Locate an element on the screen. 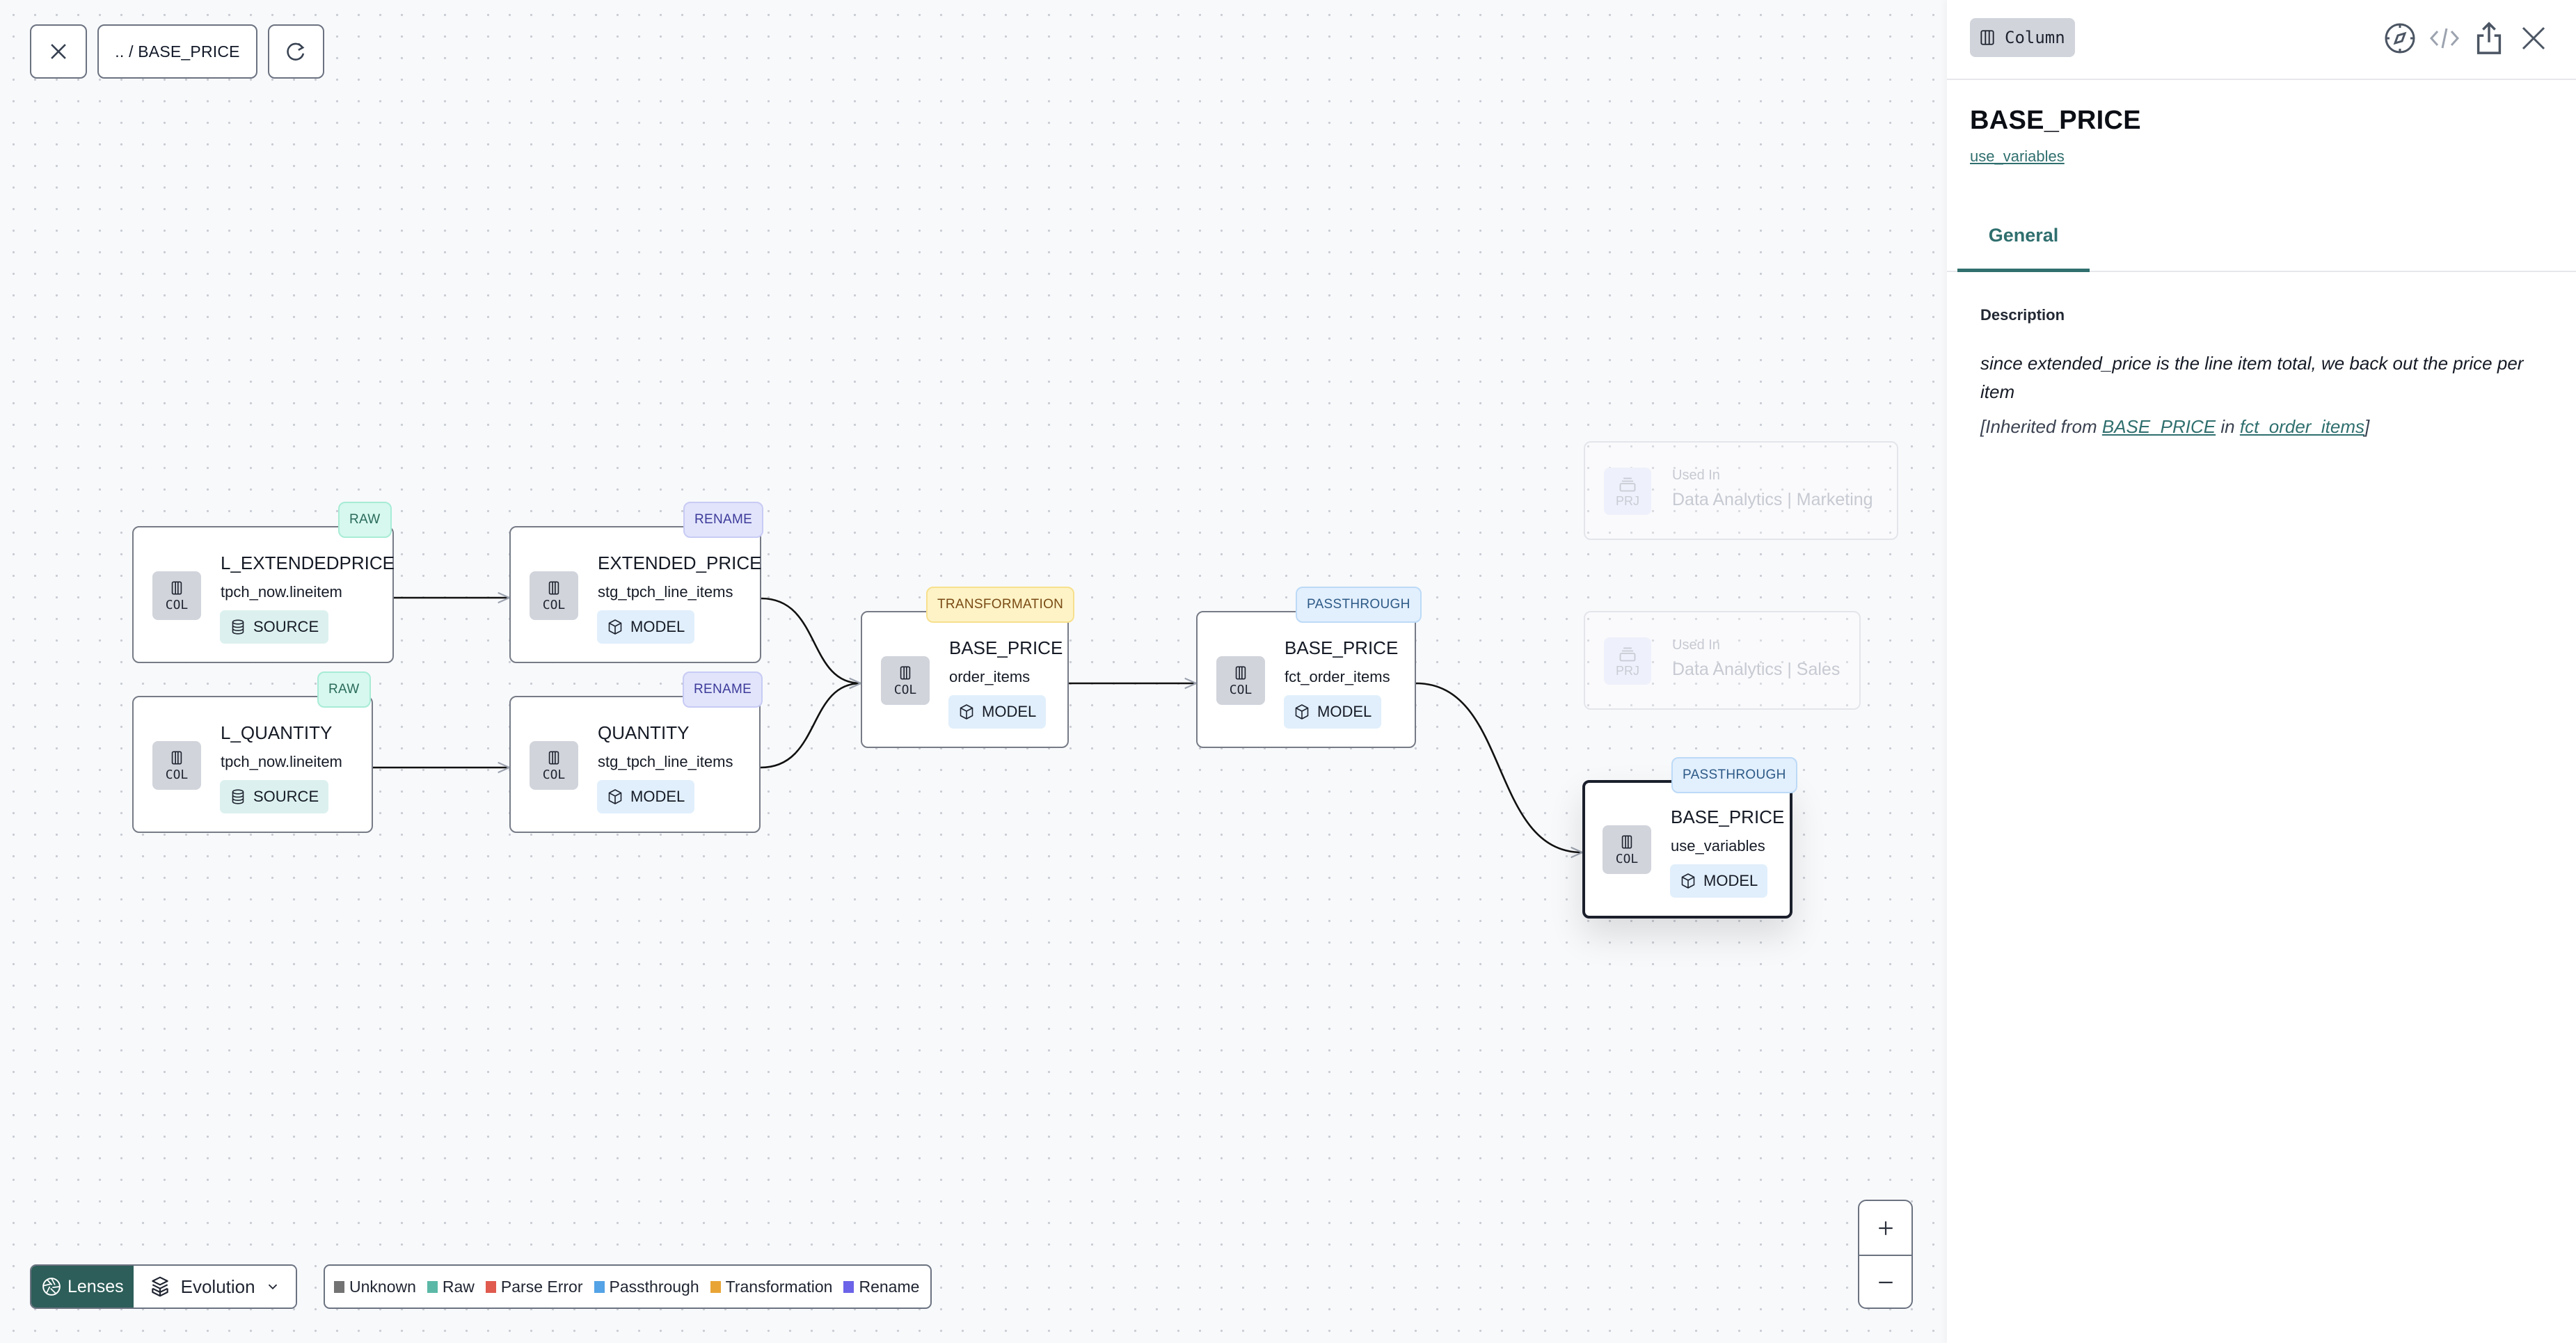  close-icon is located at coordinates (2533, 38).